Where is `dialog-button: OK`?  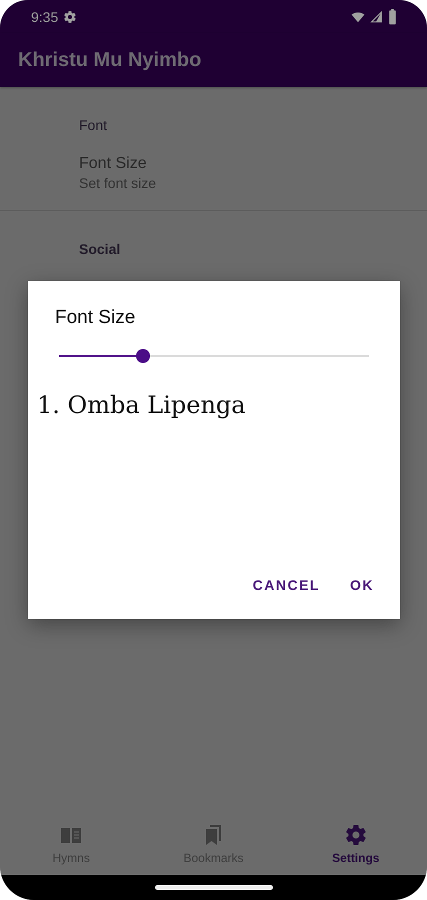
dialog-button: OK is located at coordinates (362, 585).